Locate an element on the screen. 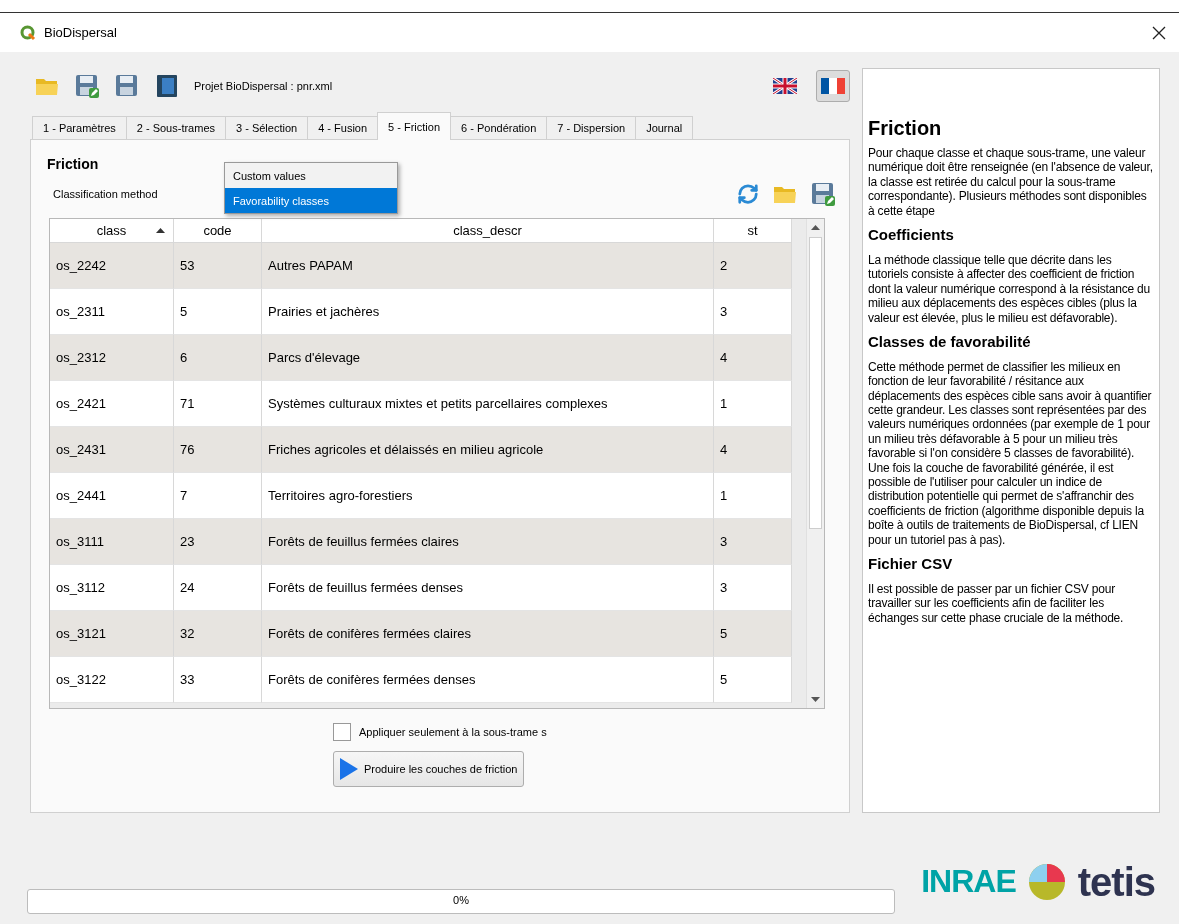 The image size is (1179, 924). column-header: class_descr is located at coordinates (488, 231).